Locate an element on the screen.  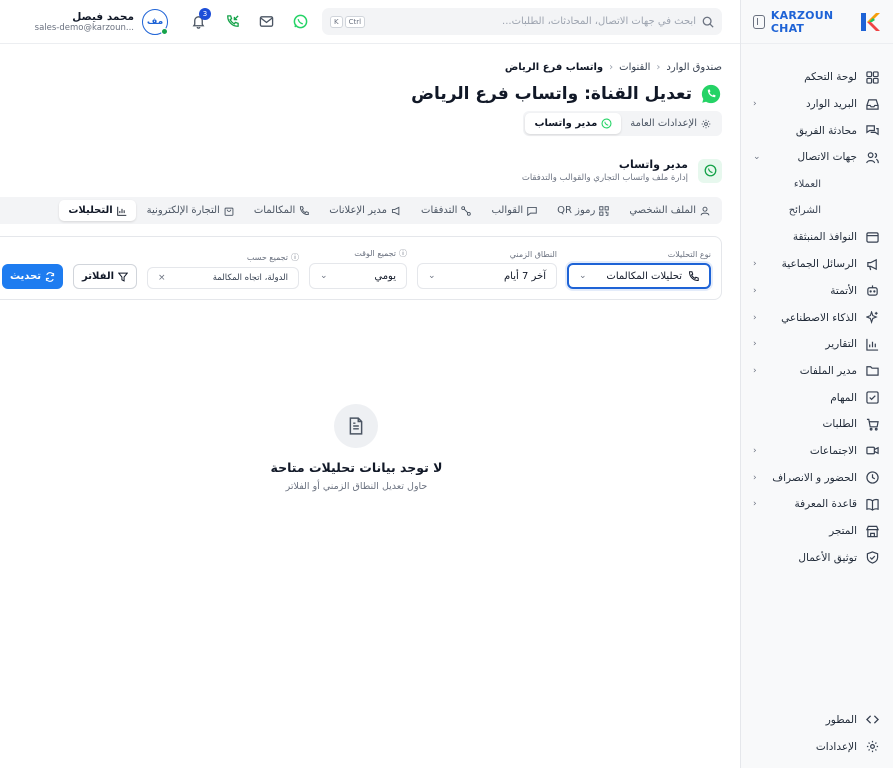
sidebar-item-label: الأتمتة is located at coordinates (843, 290).